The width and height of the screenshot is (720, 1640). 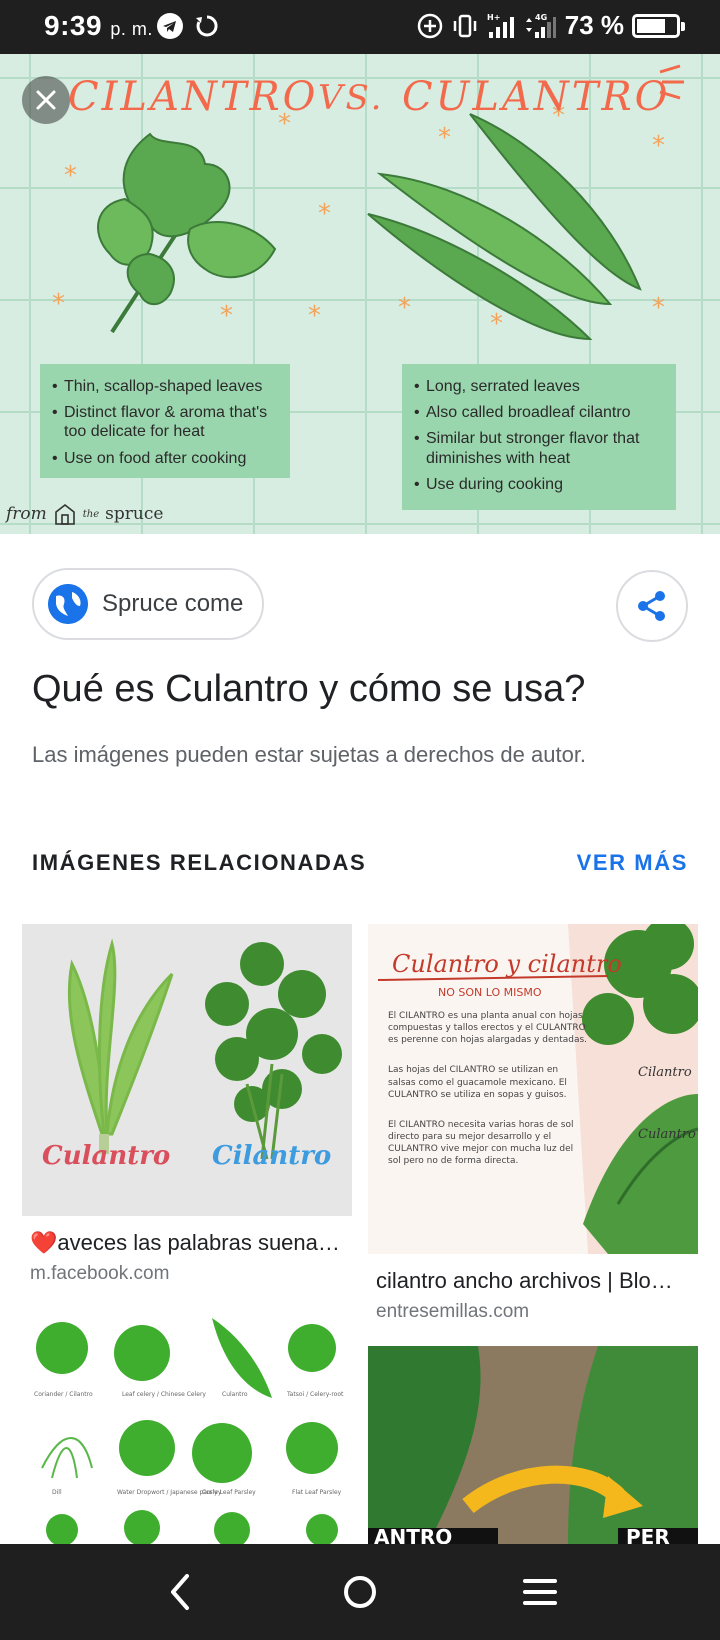 I want to click on herb-label: Dill, so click(x=57, y=1492).